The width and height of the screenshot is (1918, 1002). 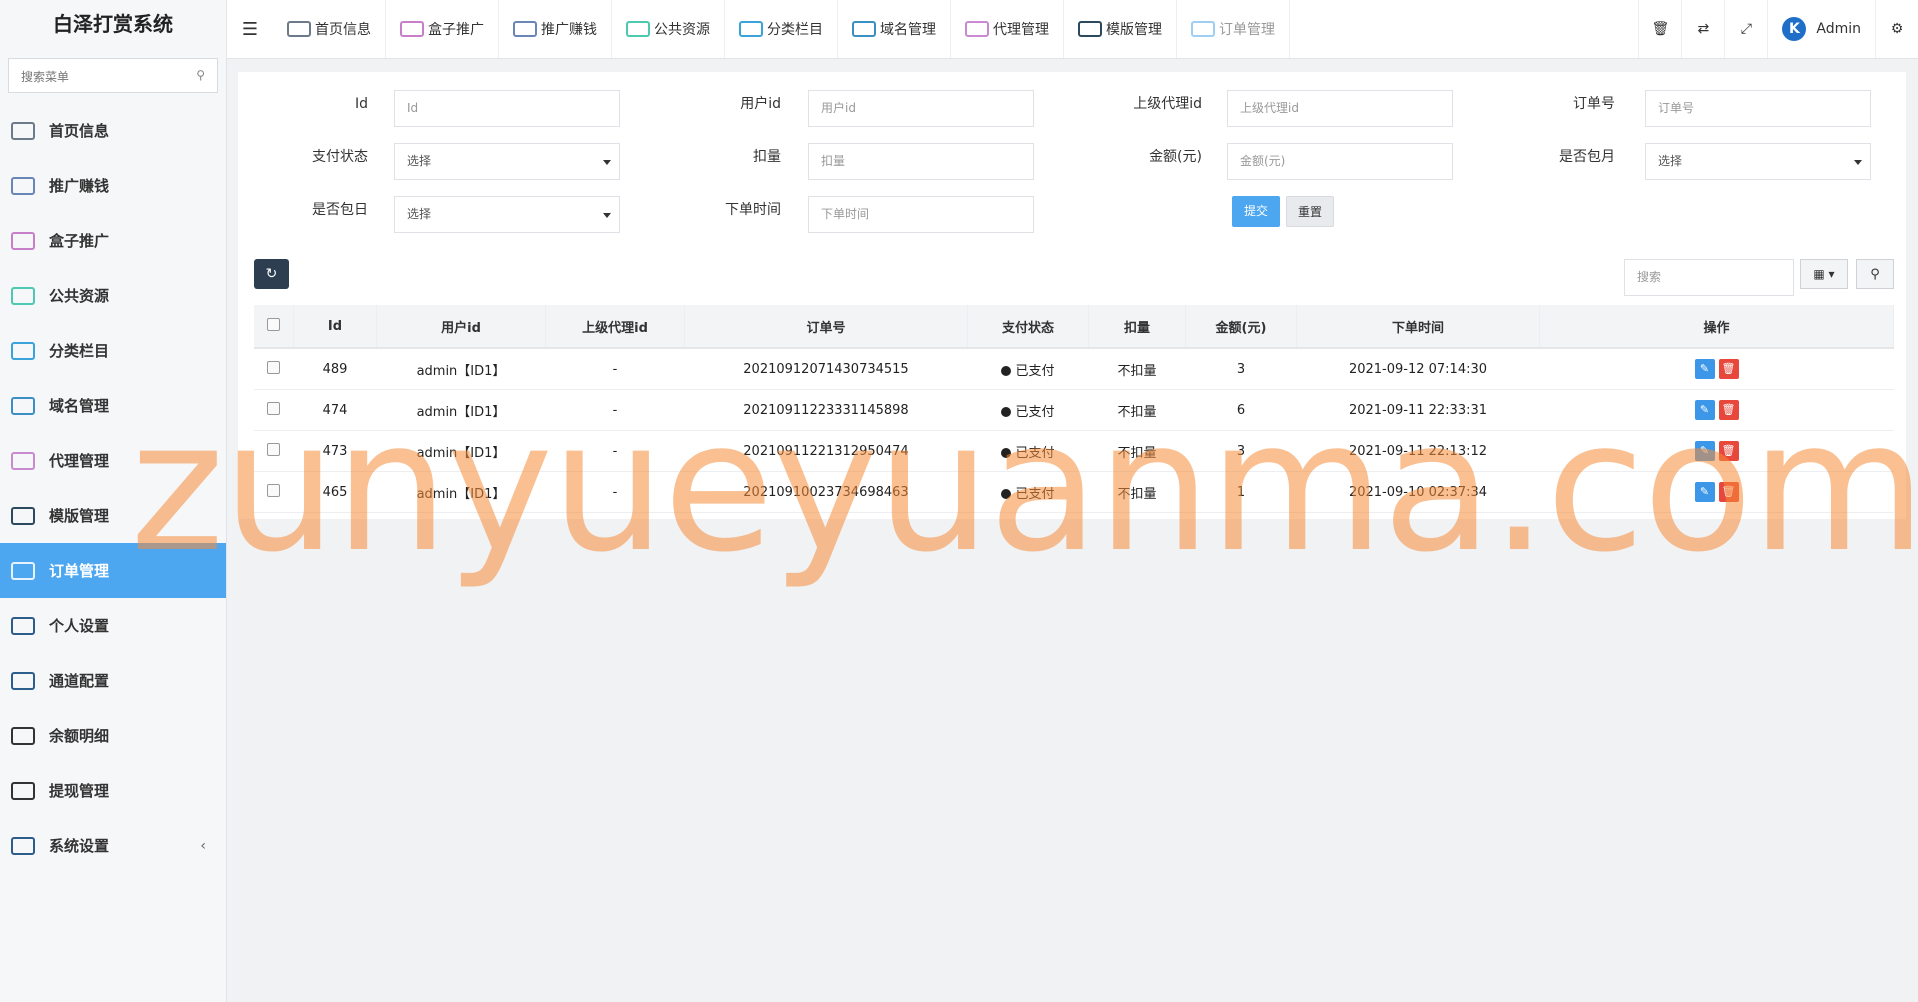 What do you see at coordinates (23, 625) in the screenshot?
I see `settings-window-icon` at bounding box center [23, 625].